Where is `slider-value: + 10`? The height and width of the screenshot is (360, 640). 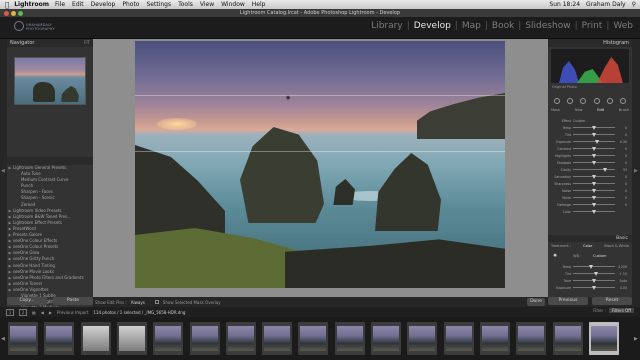
slider-value: + 10 is located at coordinates (621, 274).